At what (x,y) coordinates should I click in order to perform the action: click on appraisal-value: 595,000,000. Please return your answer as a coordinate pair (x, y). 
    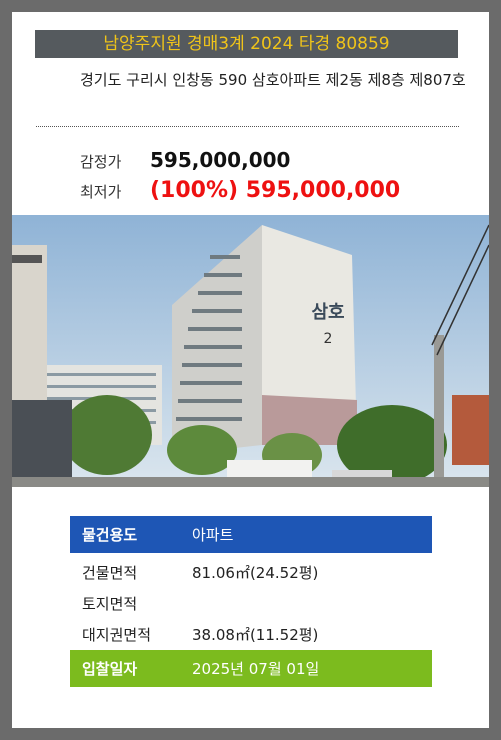
    Looking at the image, I should click on (220, 160).